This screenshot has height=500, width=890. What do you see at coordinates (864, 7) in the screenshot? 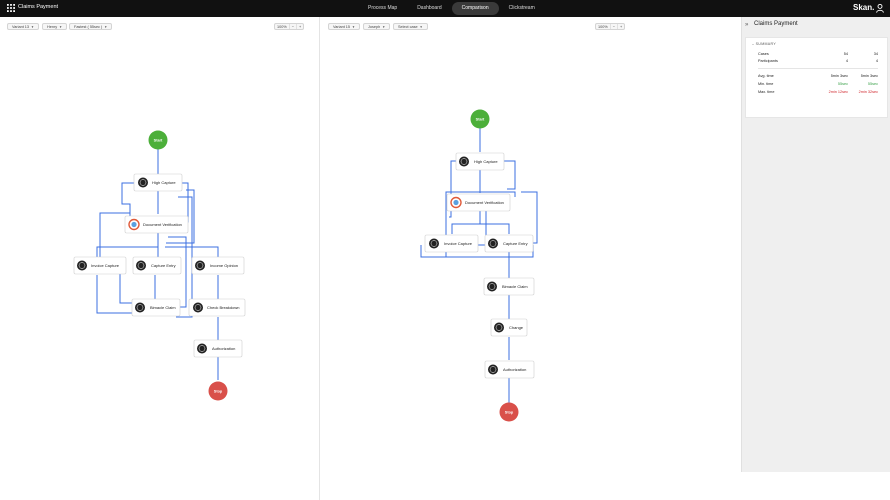
I see `brand-logo: Skan.` at bounding box center [864, 7].